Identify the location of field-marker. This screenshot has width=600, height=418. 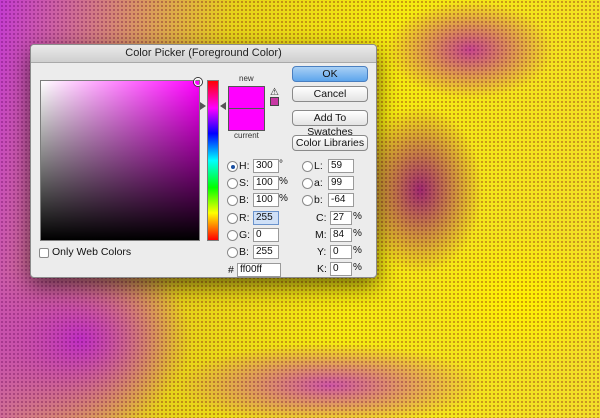
(198, 82).